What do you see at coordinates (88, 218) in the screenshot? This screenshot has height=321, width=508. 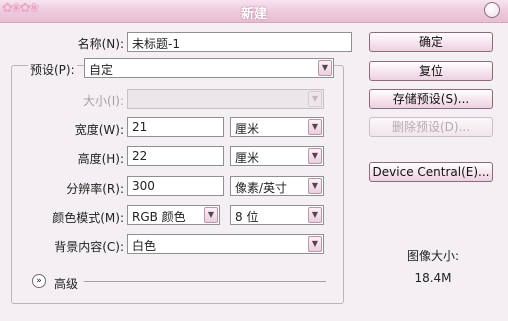 I see `color-mode-label: 颜色模式(M):` at bounding box center [88, 218].